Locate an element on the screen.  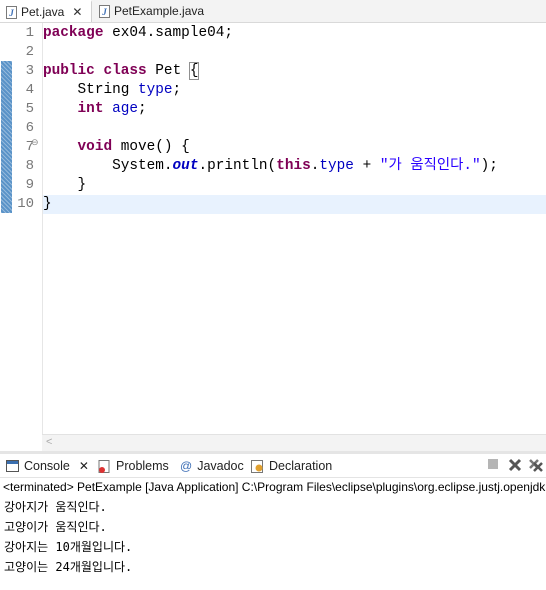
console-output-line: 고양이는 24개월입니다. is located at coordinates (68, 567).